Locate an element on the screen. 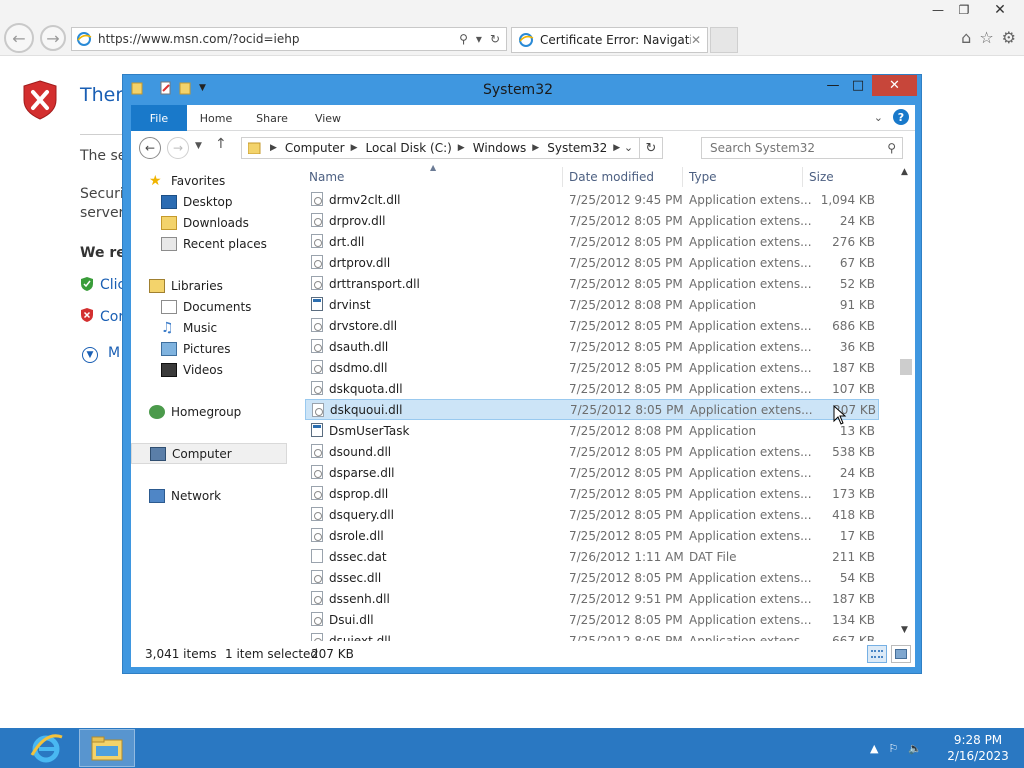  column-size: Size is located at coordinates (821, 177).